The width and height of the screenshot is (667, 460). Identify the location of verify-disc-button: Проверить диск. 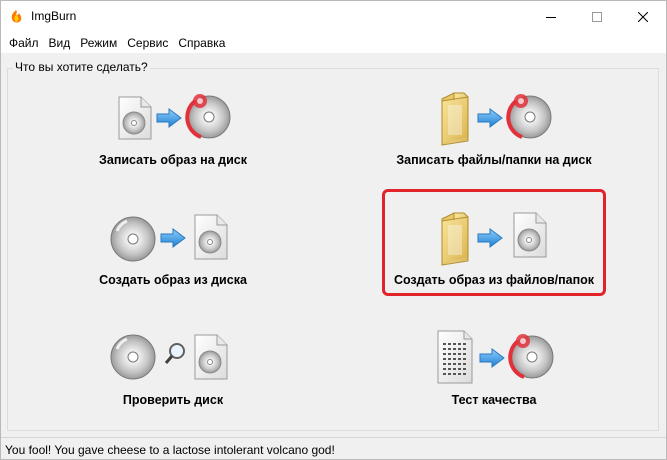
(173, 377).